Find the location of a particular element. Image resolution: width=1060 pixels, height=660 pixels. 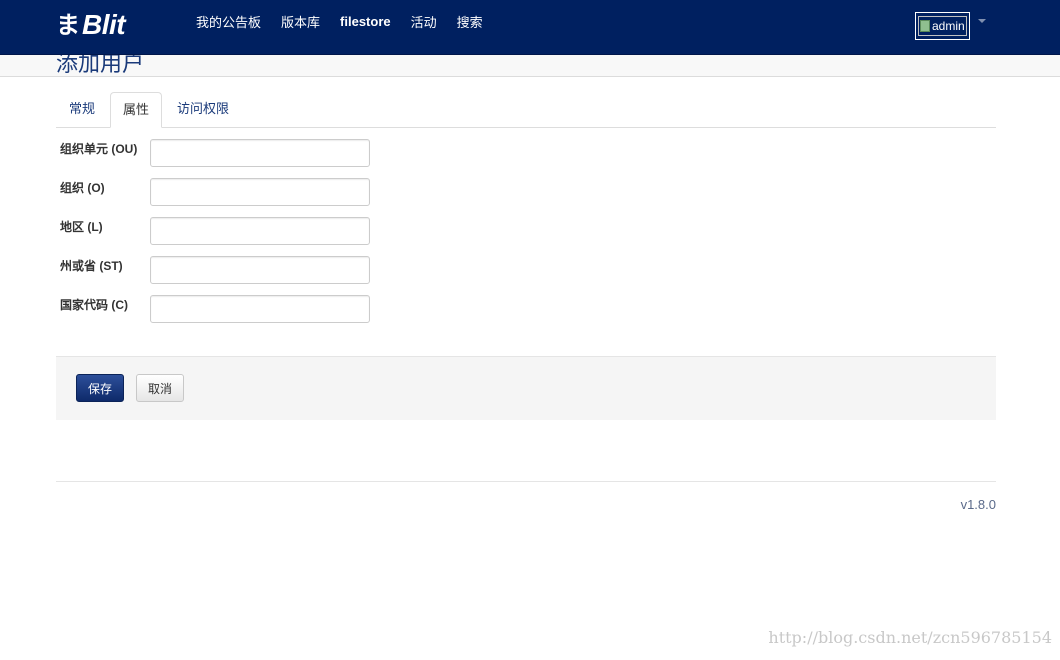

tab-general: 常规 is located at coordinates (82, 109).